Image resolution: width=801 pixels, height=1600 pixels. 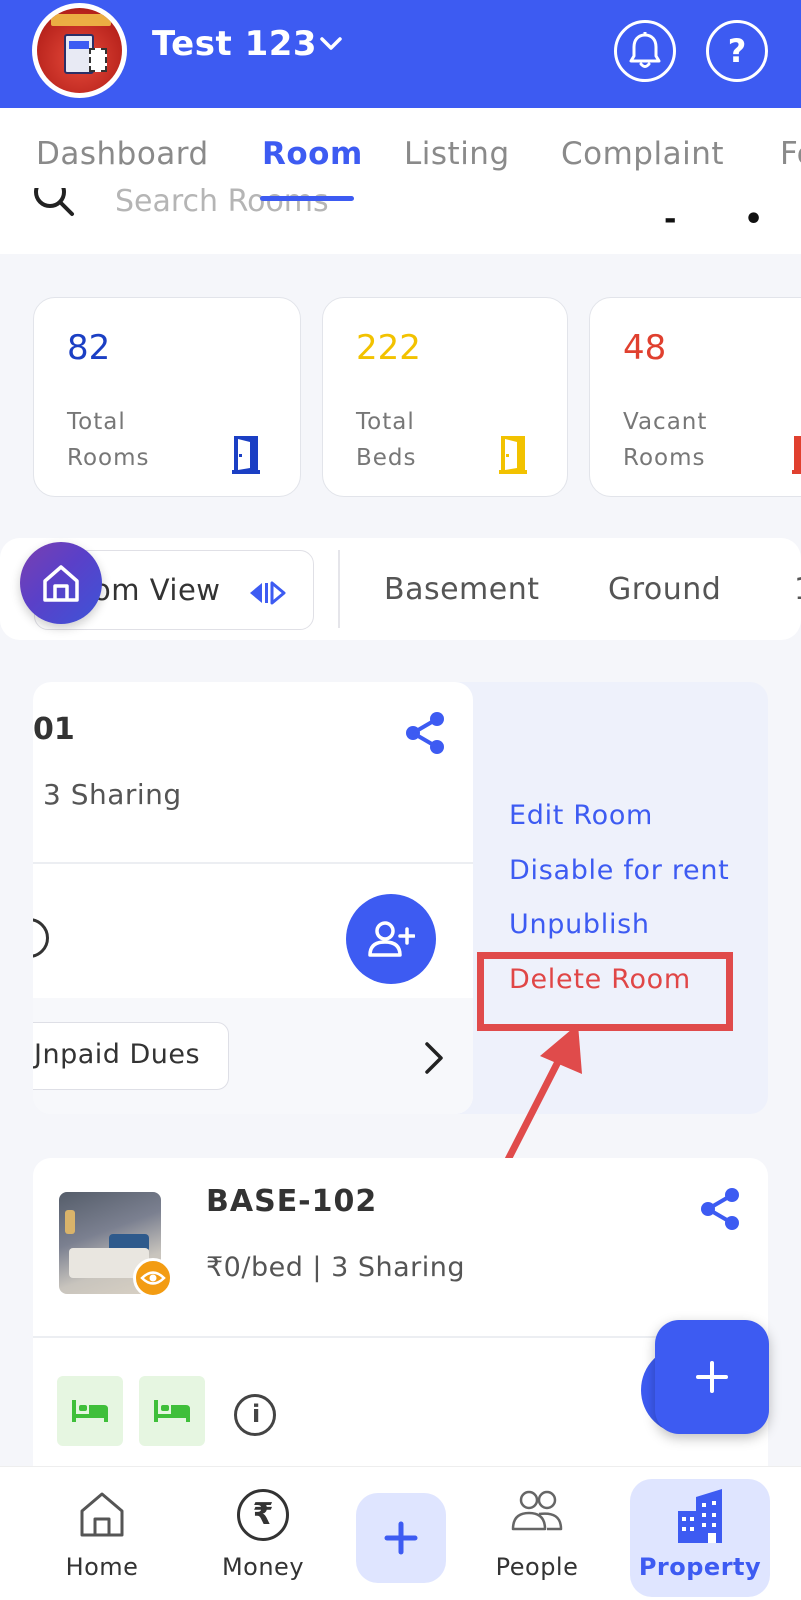 I want to click on unpaid-dues-chip: Jnpaid Dues, so click(x=131, y=1056).